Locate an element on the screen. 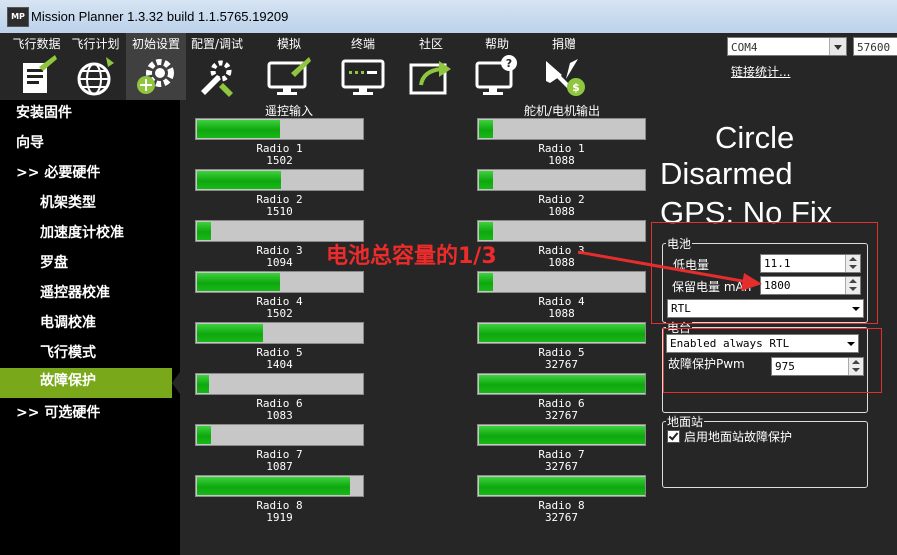 This screenshot has height=555, width=897. toolbar-flight-data: 飞行数据 is located at coordinates (36, 66).